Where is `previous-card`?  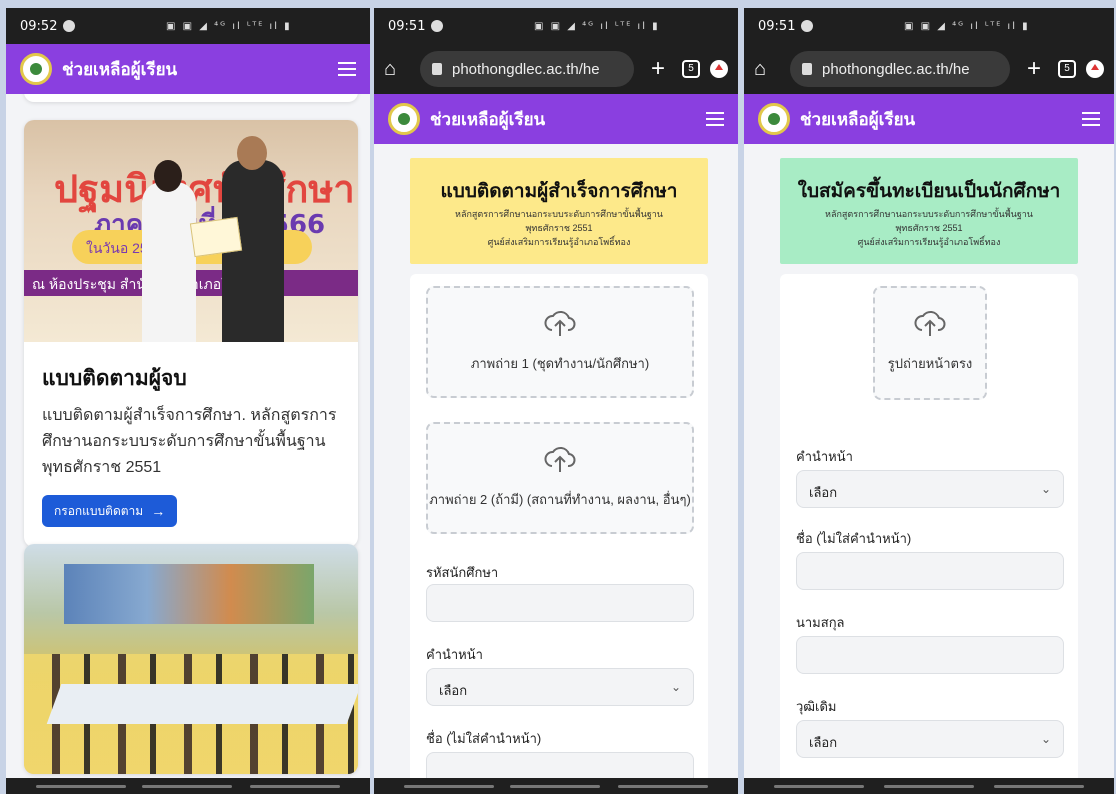
previous-card is located at coordinates (191, 98).